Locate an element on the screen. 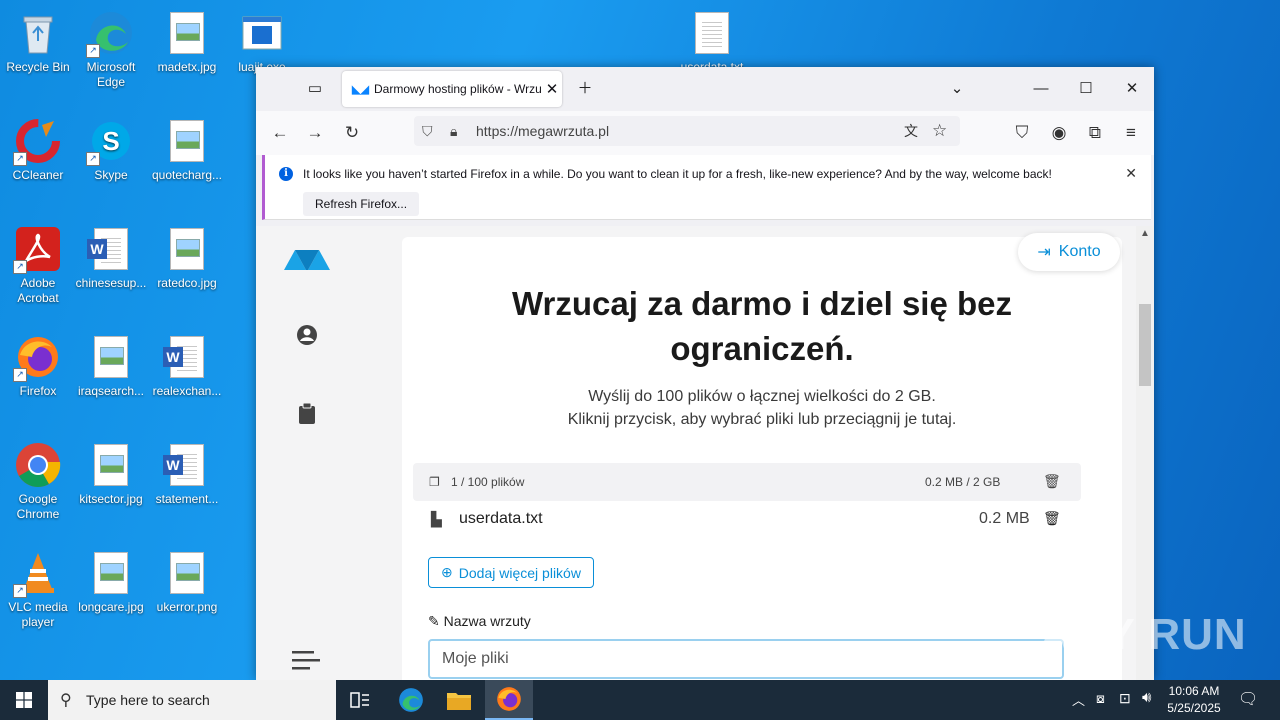 The width and height of the screenshot is (1280, 720). lock-icon: 🔒︎ is located at coordinates (459, 131).